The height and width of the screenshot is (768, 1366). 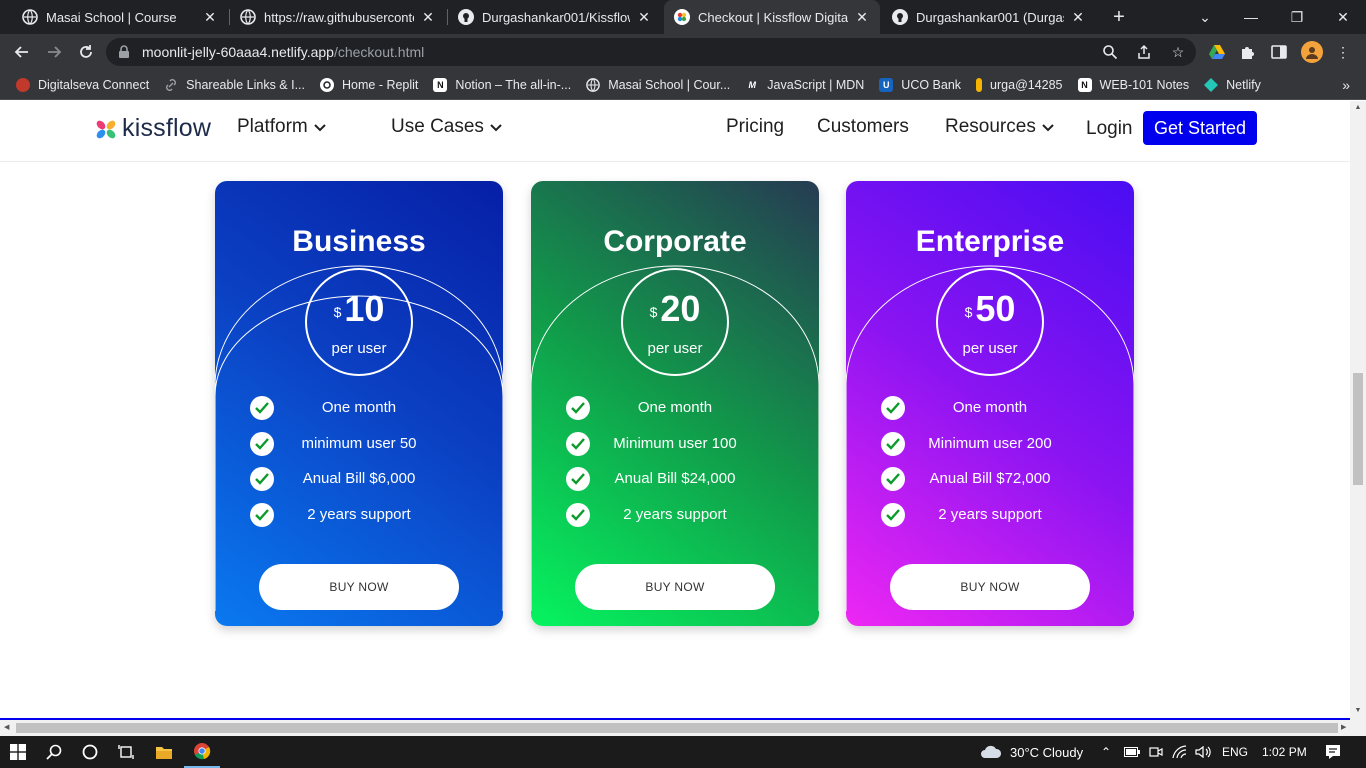 What do you see at coordinates (86, 52) in the screenshot?
I see `reload-icon` at bounding box center [86, 52].